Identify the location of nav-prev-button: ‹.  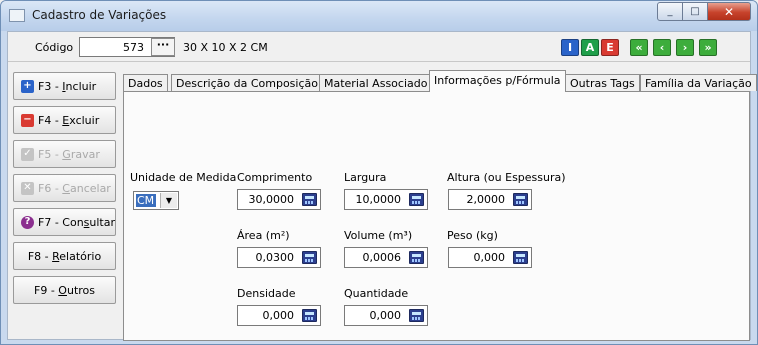
(662, 47).